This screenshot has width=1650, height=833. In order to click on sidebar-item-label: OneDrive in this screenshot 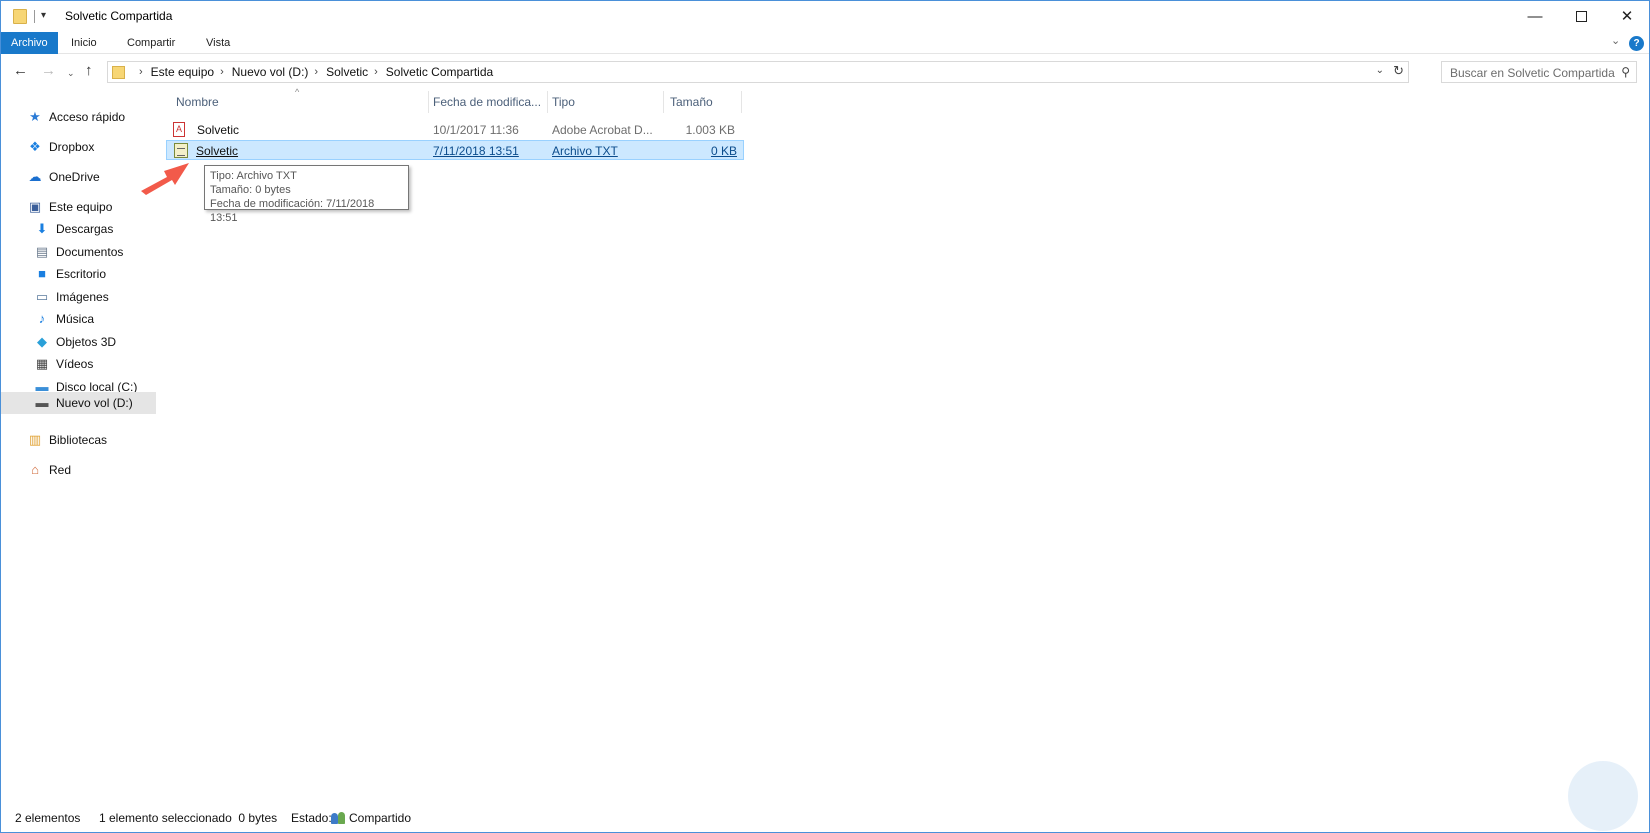, I will do `click(74, 177)`.